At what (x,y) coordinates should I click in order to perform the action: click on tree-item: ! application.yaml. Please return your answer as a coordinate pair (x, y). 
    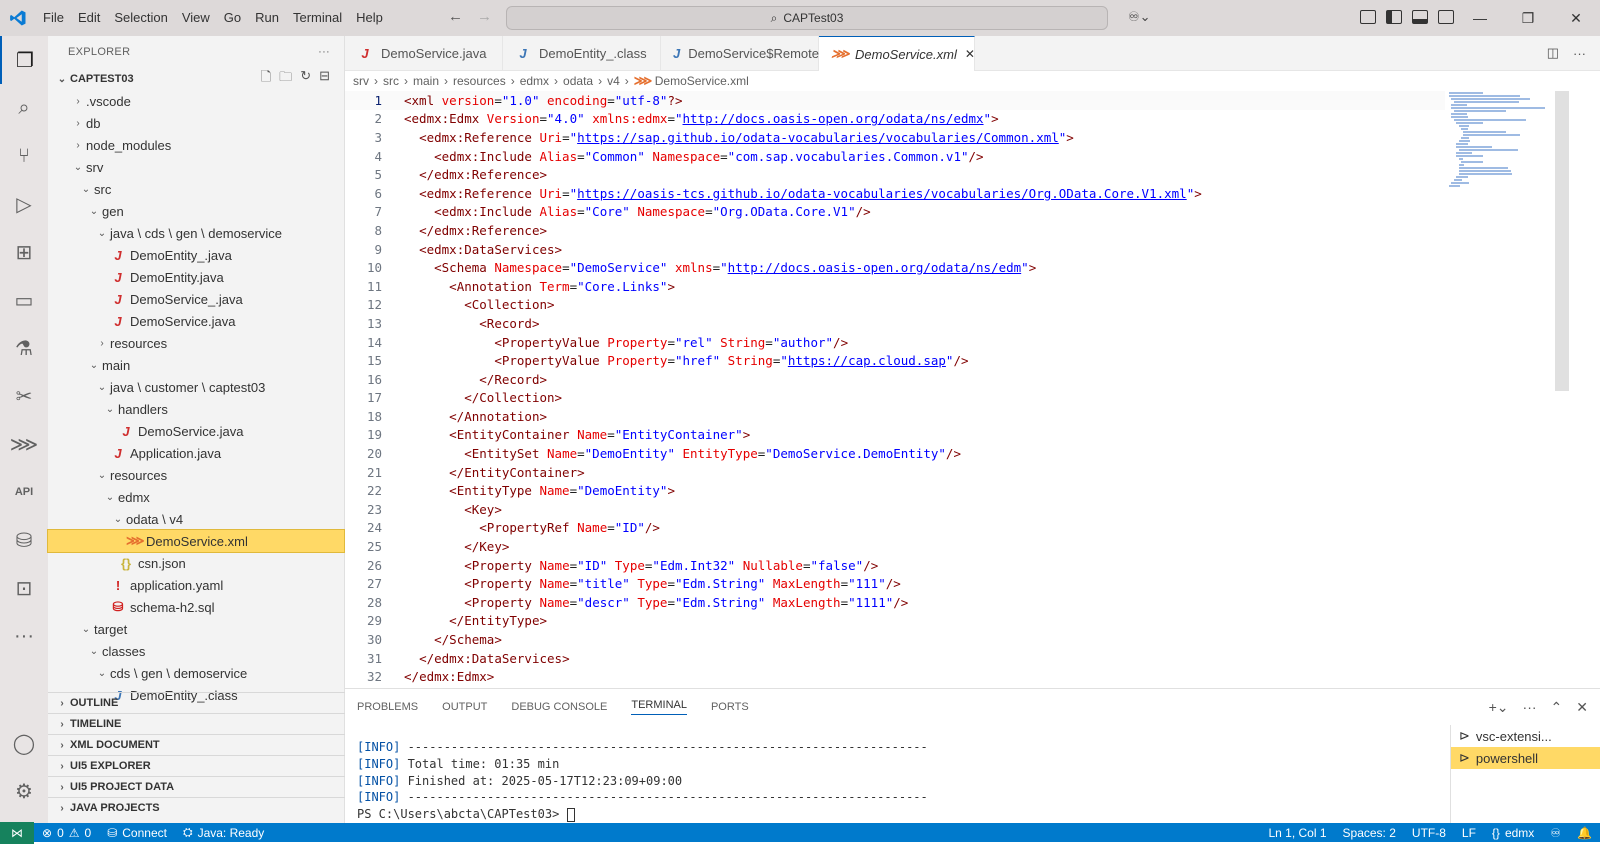
    Looking at the image, I should click on (196, 585).